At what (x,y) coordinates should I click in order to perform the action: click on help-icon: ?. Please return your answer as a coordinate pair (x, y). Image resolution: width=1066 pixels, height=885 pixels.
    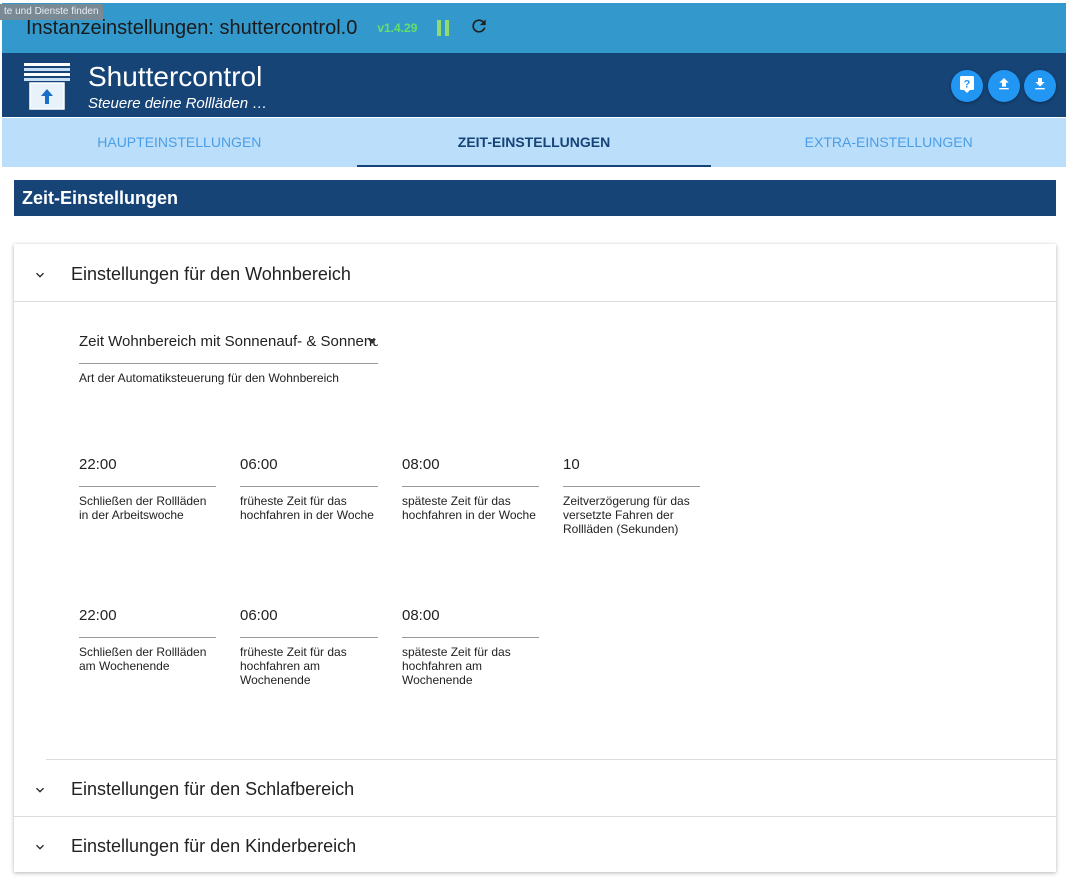
    Looking at the image, I should click on (967, 86).